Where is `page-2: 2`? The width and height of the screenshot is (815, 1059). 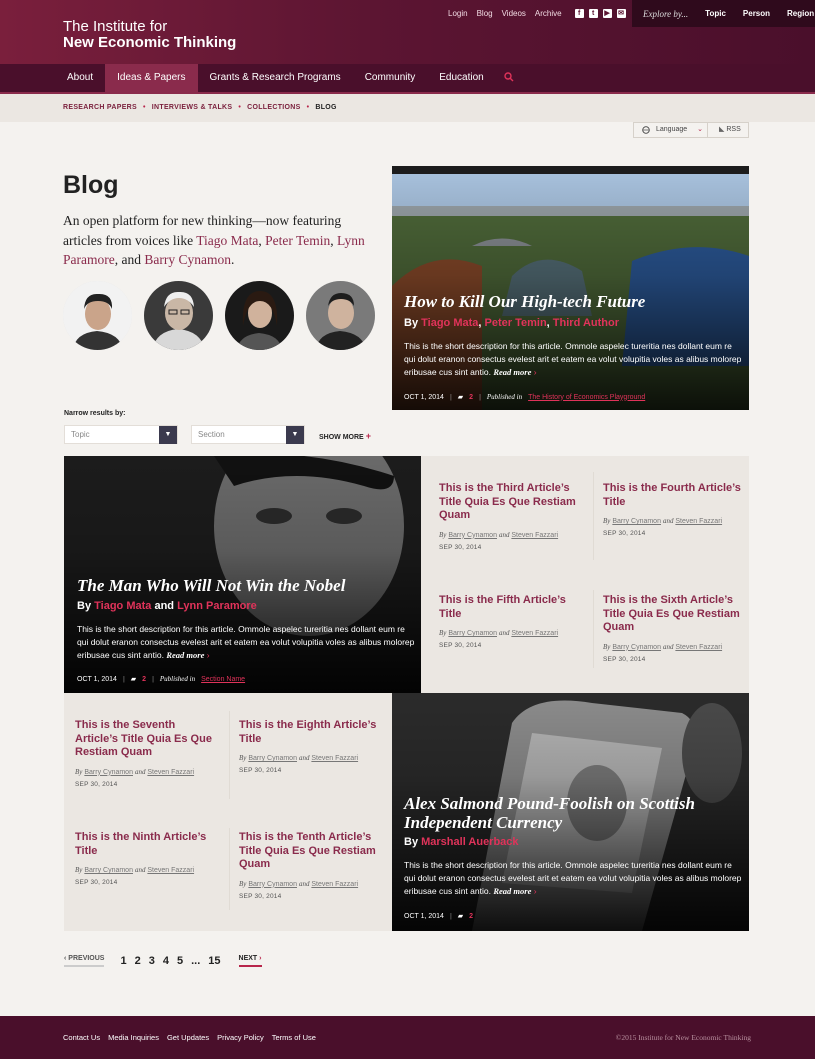
page-2: 2 is located at coordinates (138, 961).